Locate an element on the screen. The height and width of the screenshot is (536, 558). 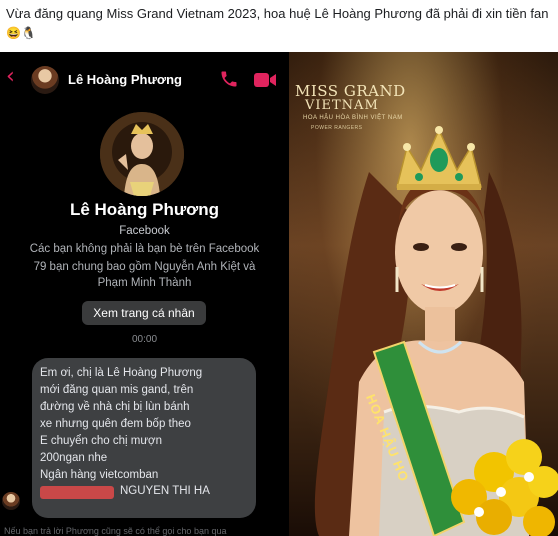
crown-icon is located at coordinates (439, 158).